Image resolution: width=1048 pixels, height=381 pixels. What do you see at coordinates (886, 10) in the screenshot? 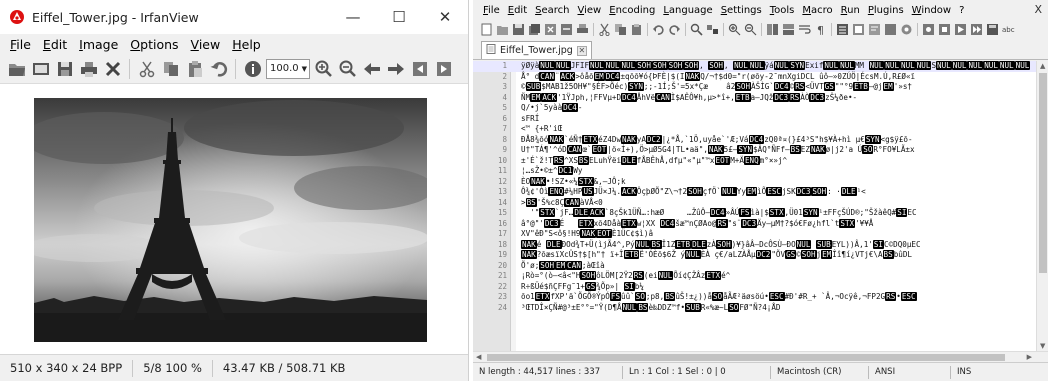
I see `np-menu-plugins: Plugins` at bounding box center [886, 10].